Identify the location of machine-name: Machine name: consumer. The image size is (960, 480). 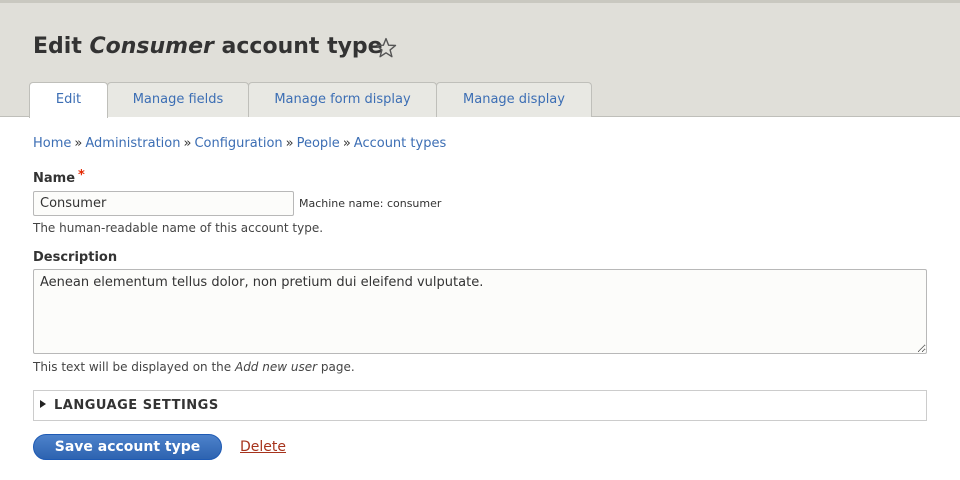
(370, 203).